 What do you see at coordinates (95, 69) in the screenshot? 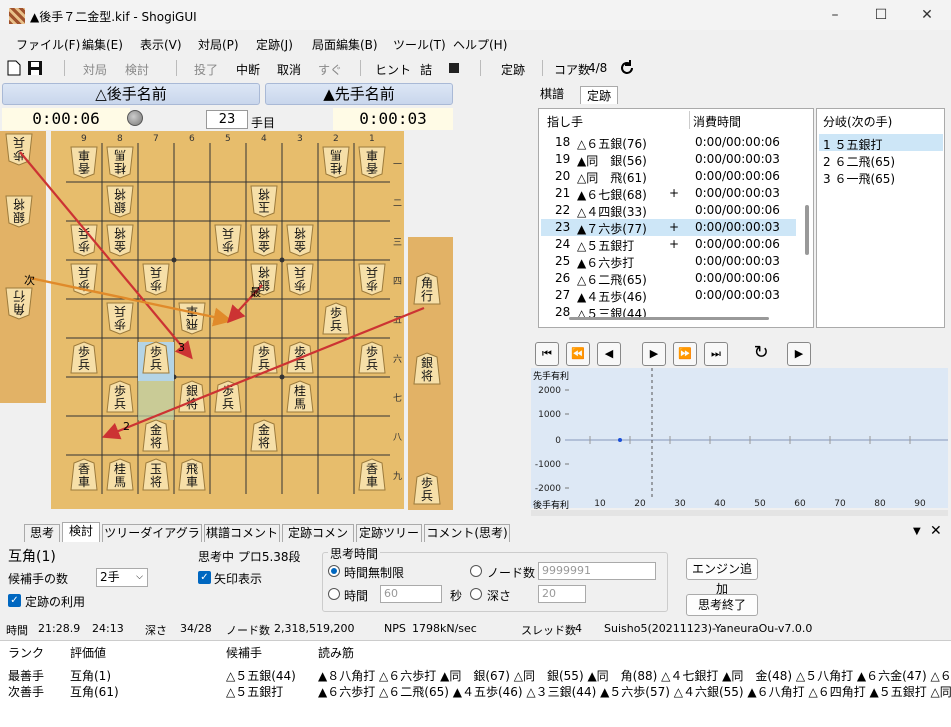
I see `taikyoku-button: 対局` at bounding box center [95, 69].